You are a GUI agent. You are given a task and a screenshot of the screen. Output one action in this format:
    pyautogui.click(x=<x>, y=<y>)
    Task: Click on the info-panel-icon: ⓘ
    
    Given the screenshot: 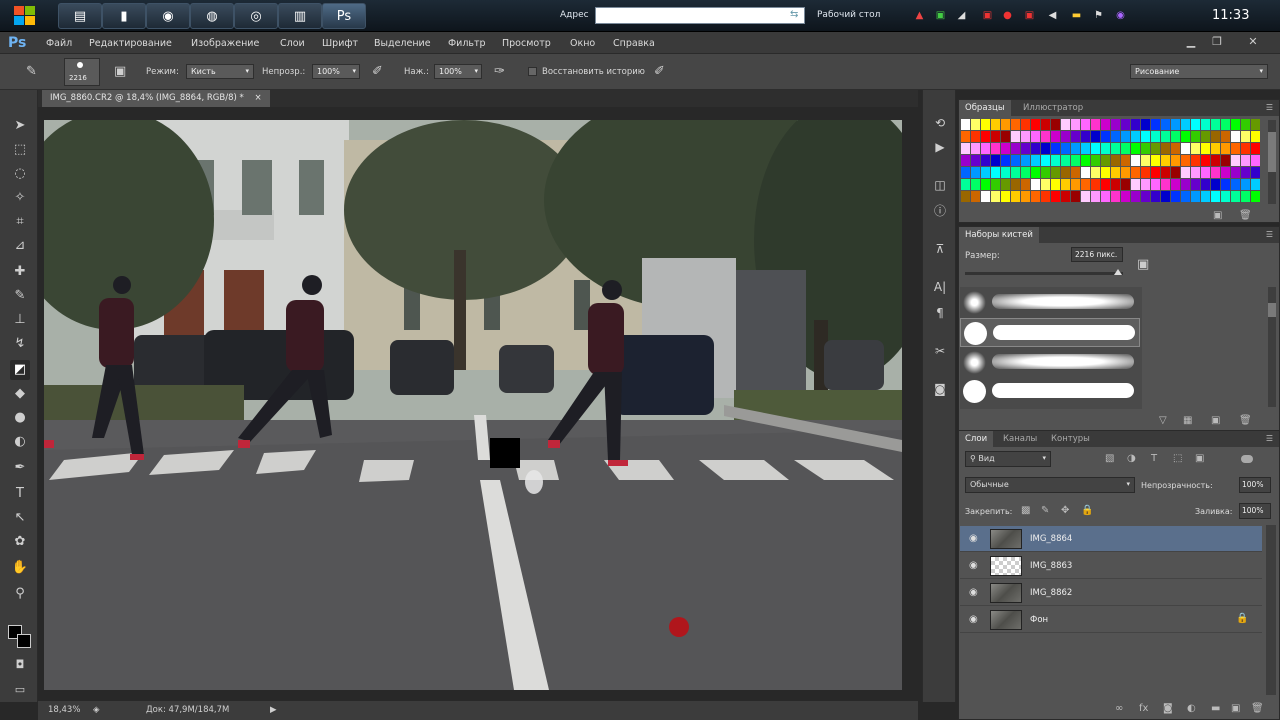 What is the action you would take?
    pyautogui.click(x=940, y=211)
    